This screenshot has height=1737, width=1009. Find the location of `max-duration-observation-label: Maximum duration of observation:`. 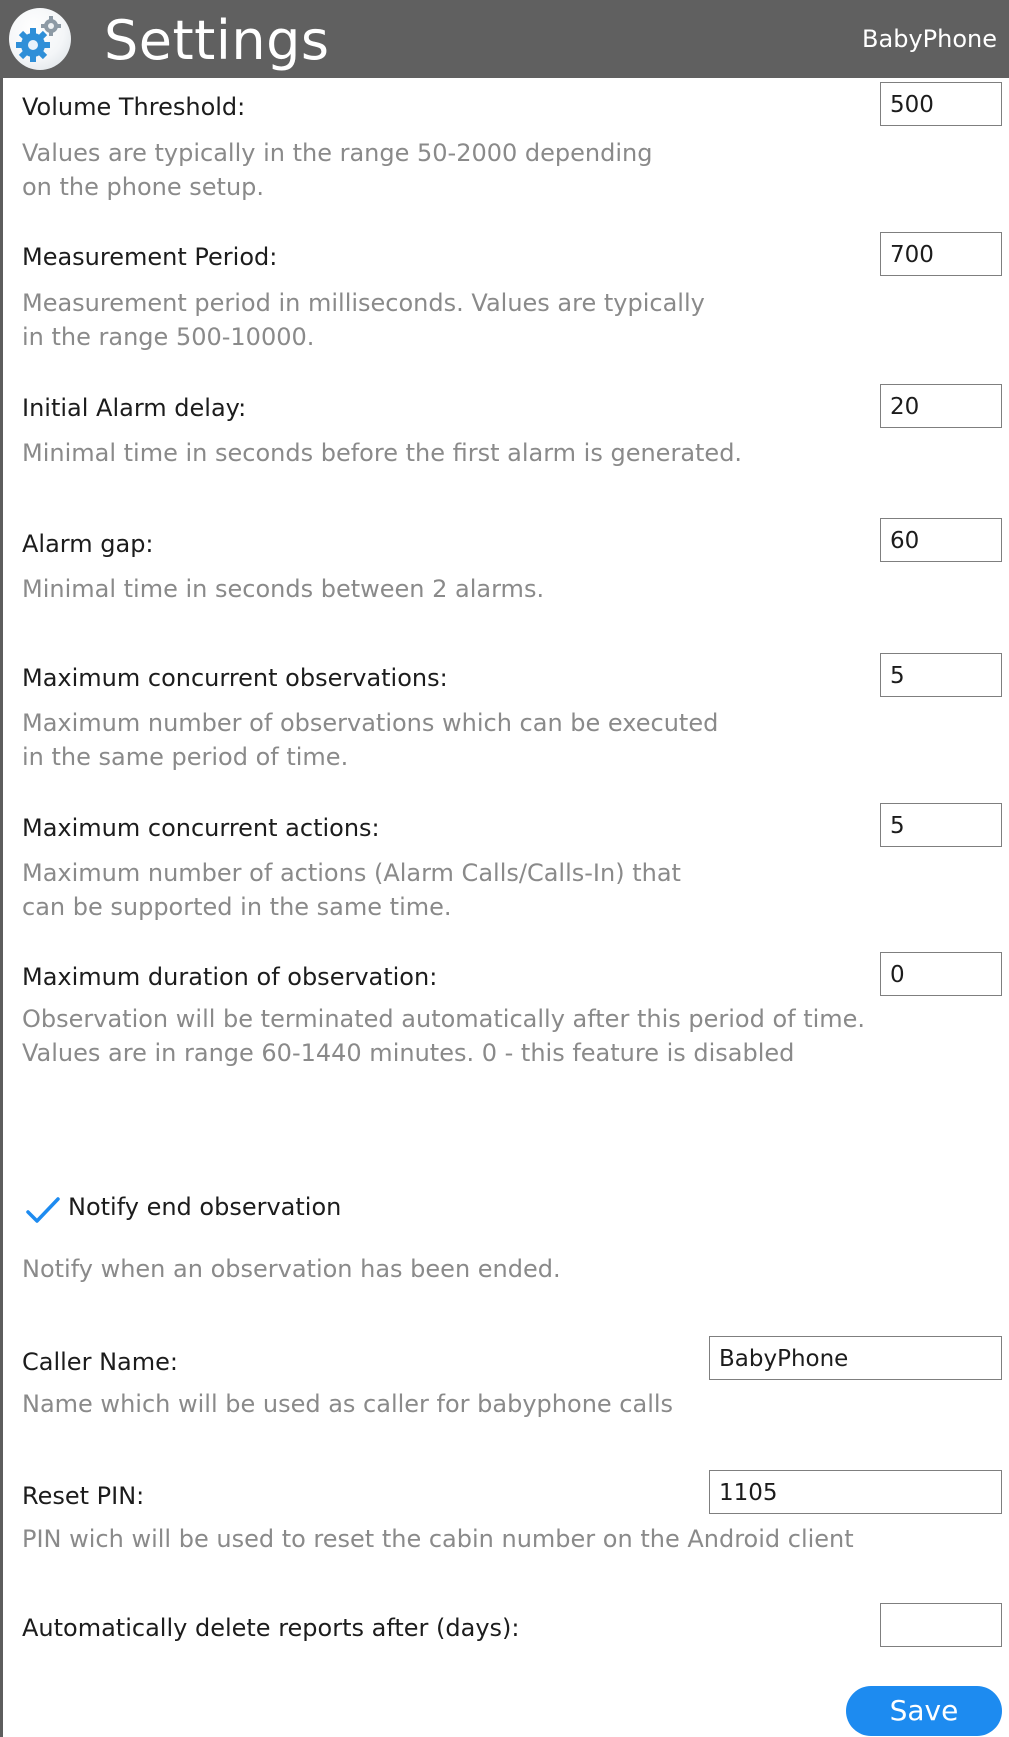

max-duration-observation-label: Maximum duration of observation: is located at coordinates (230, 977).